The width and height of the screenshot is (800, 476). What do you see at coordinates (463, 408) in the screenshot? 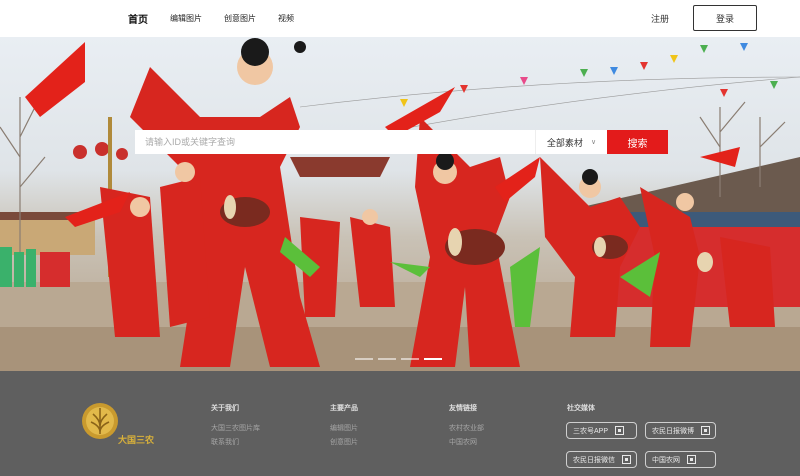
I see `footer-column-title: 友情链接` at bounding box center [463, 408].